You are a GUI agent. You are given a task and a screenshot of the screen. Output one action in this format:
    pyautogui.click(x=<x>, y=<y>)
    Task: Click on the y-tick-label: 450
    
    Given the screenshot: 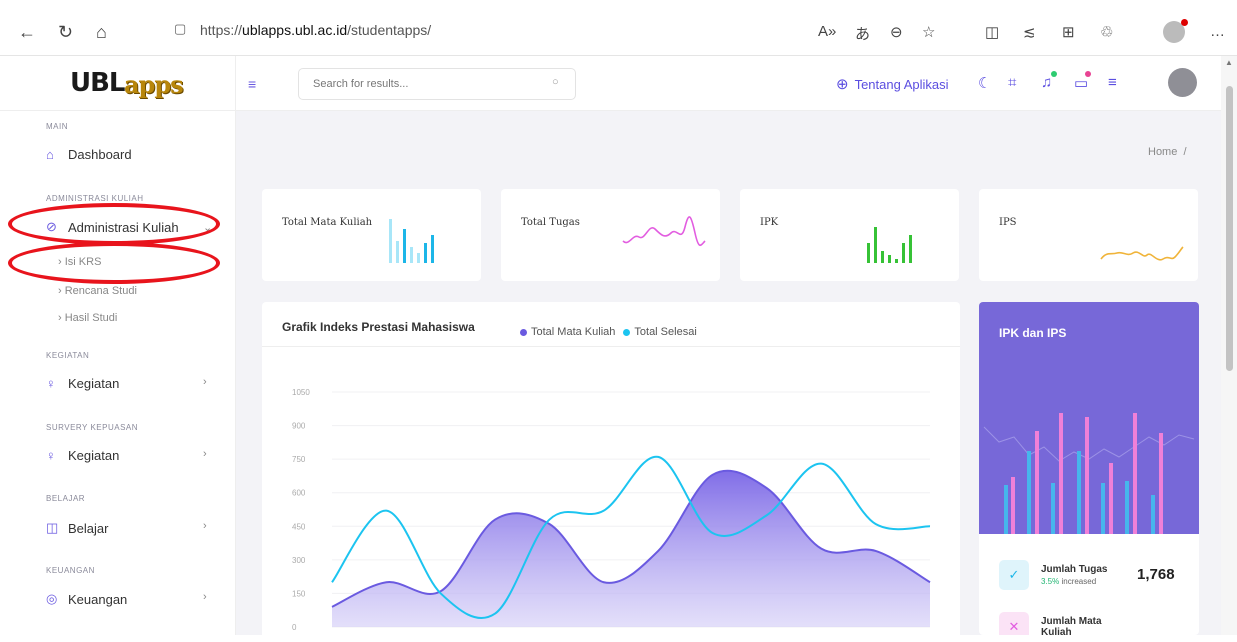 What is the action you would take?
    pyautogui.click(x=299, y=526)
    